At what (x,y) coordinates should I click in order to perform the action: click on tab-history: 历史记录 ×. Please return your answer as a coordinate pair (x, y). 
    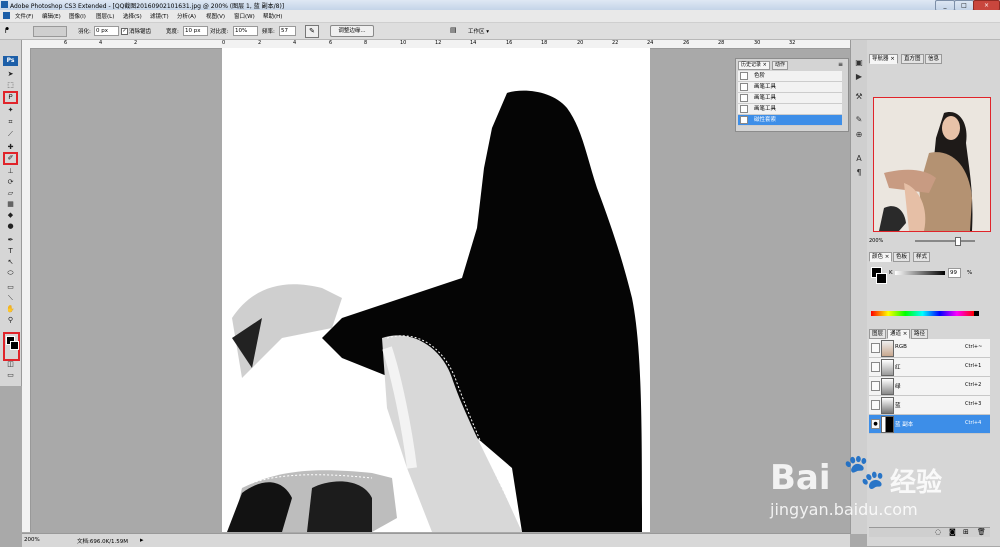
    Looking at the image, I should click on (754, 65).